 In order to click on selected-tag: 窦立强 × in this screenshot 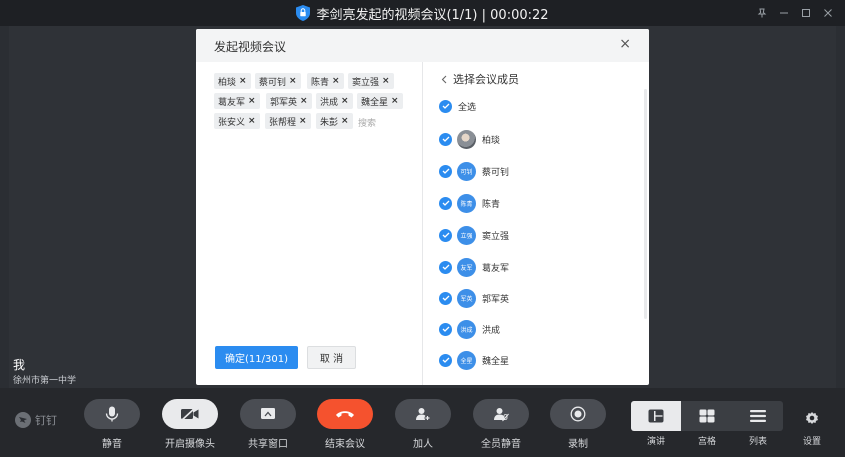, I will do `click(371, 81)`.